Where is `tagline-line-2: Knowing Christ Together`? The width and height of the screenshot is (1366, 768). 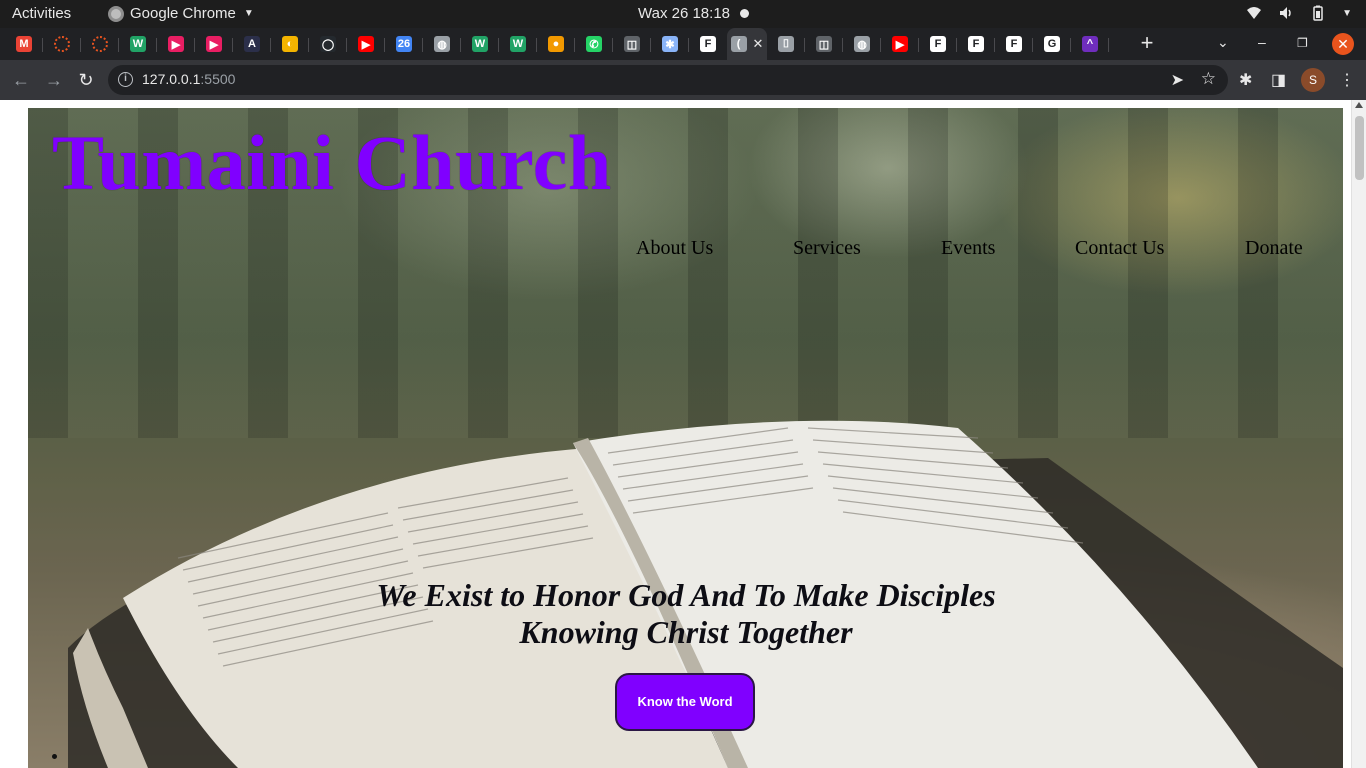
tagline-line-2: Knowing Christ Together is located at coordinates (686, 632).